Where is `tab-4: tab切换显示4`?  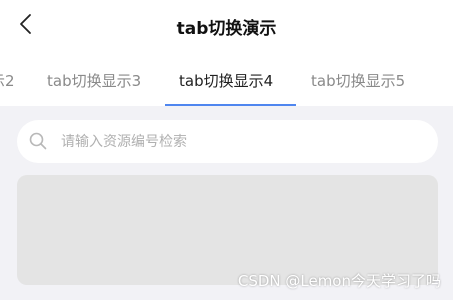 tab-4: tab切换显示4 is located at coordinates (226, 82).